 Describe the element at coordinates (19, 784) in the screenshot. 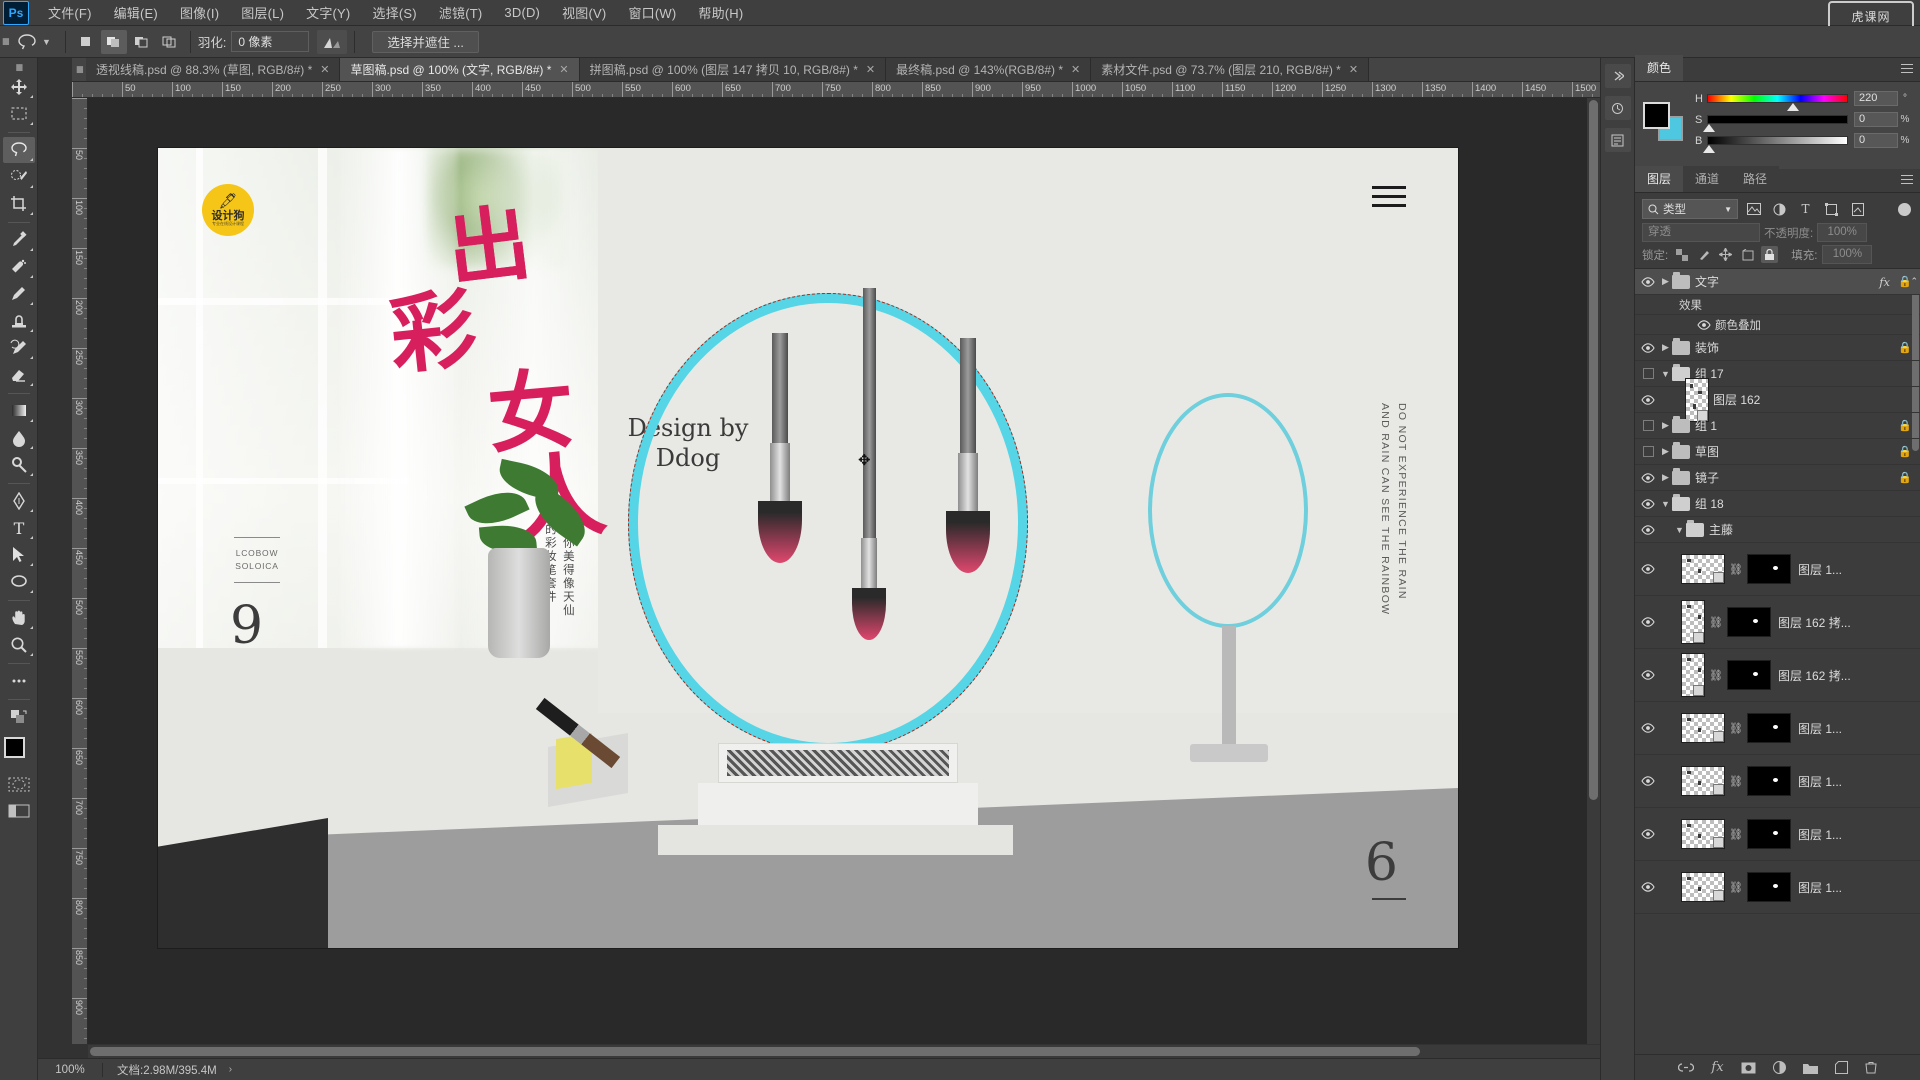

I see `quick-mask-mode-icon` at that location.